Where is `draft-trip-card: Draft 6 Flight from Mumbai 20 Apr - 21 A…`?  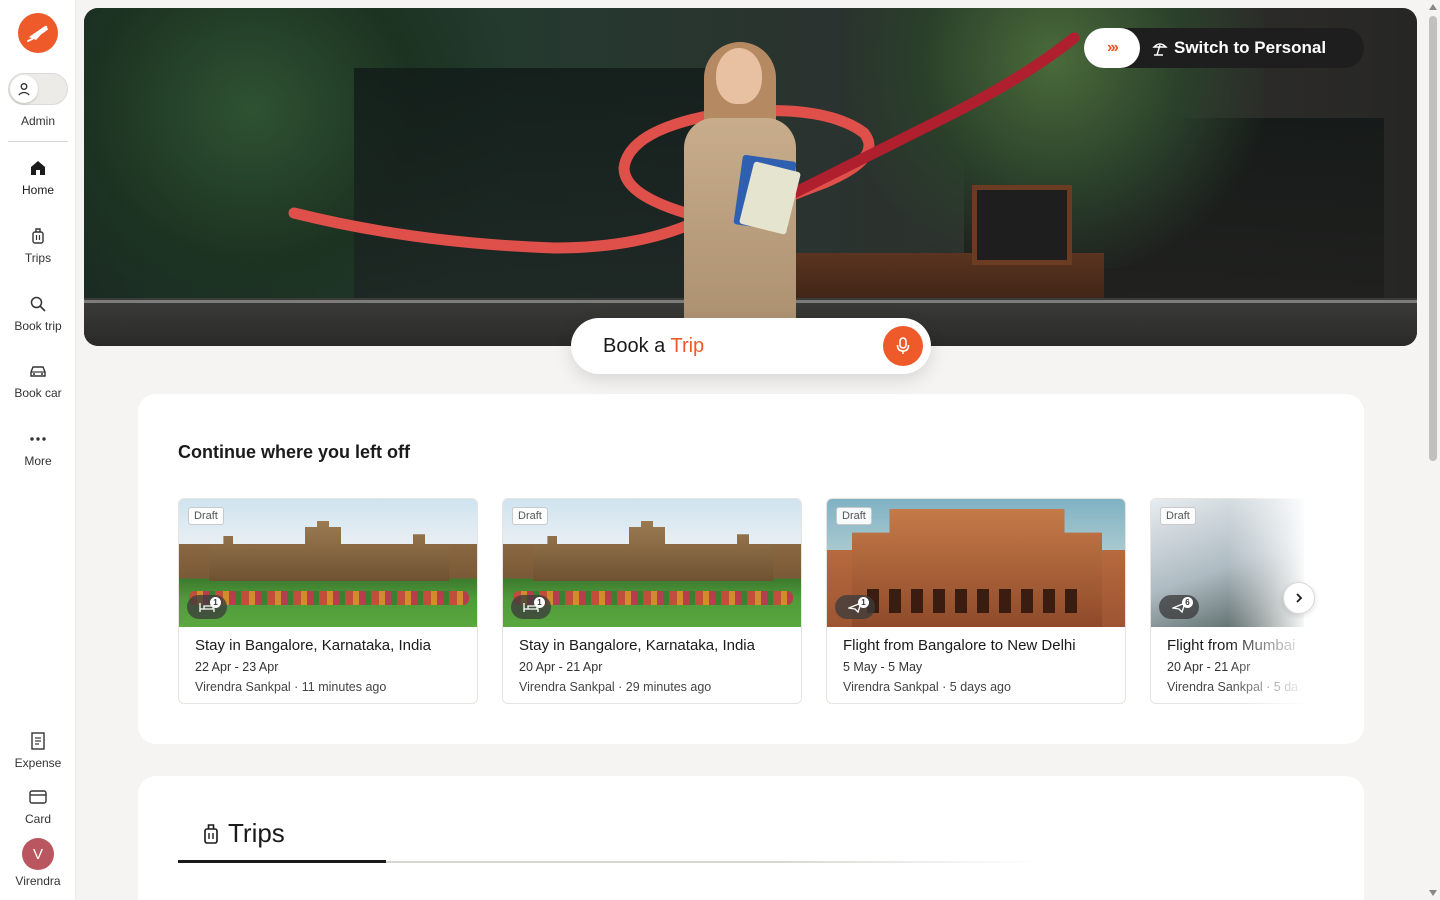
draft-trip-card: Draft 6 Flight from Mumbai 20 Apr - 21 A… is located at coordinates (1227, 601).